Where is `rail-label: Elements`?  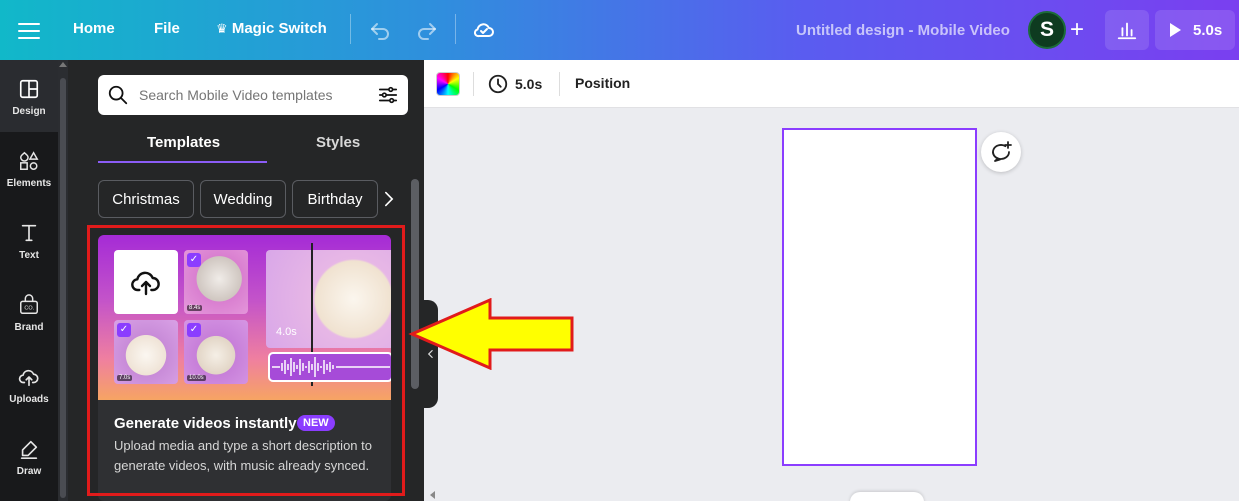
rail-label: Elements is located at coordinates (29, 183).